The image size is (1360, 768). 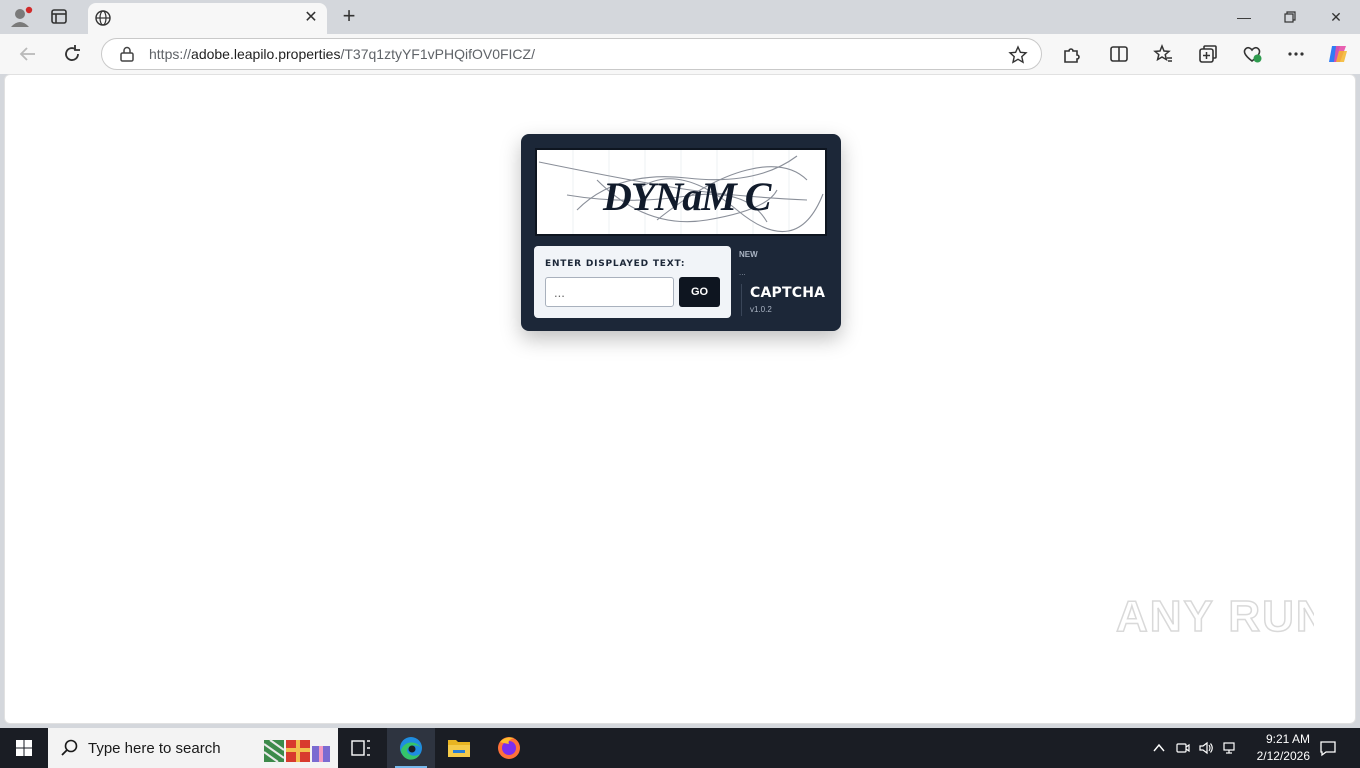 What do you see at coordinates (687, 196) in the screenshot?
I see `captcha-text: DYNaM C` at bounding box center [687, 196].